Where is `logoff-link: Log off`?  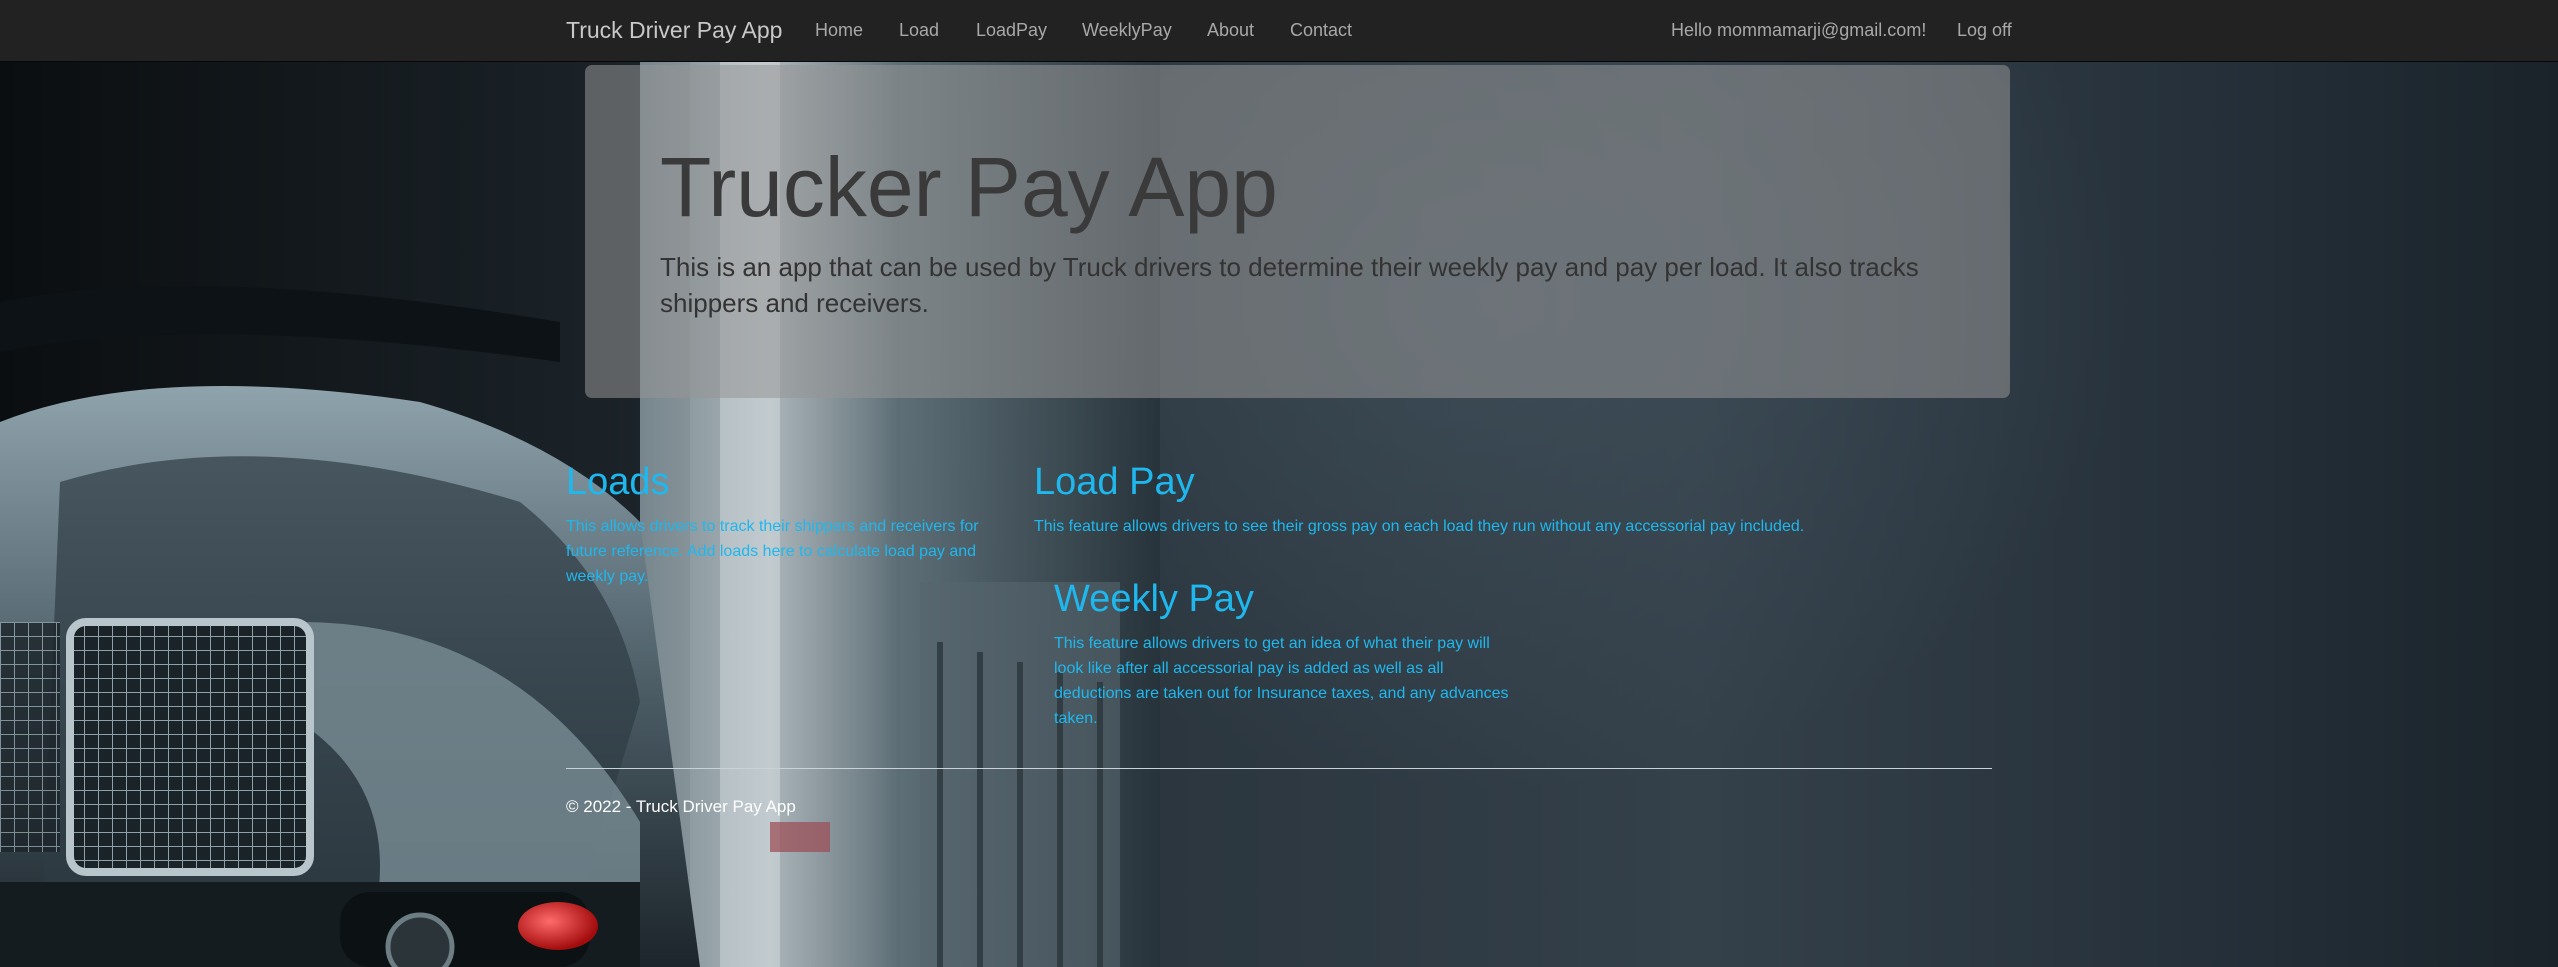
logoff-link: Log off is located at coordinates (1984, 30).